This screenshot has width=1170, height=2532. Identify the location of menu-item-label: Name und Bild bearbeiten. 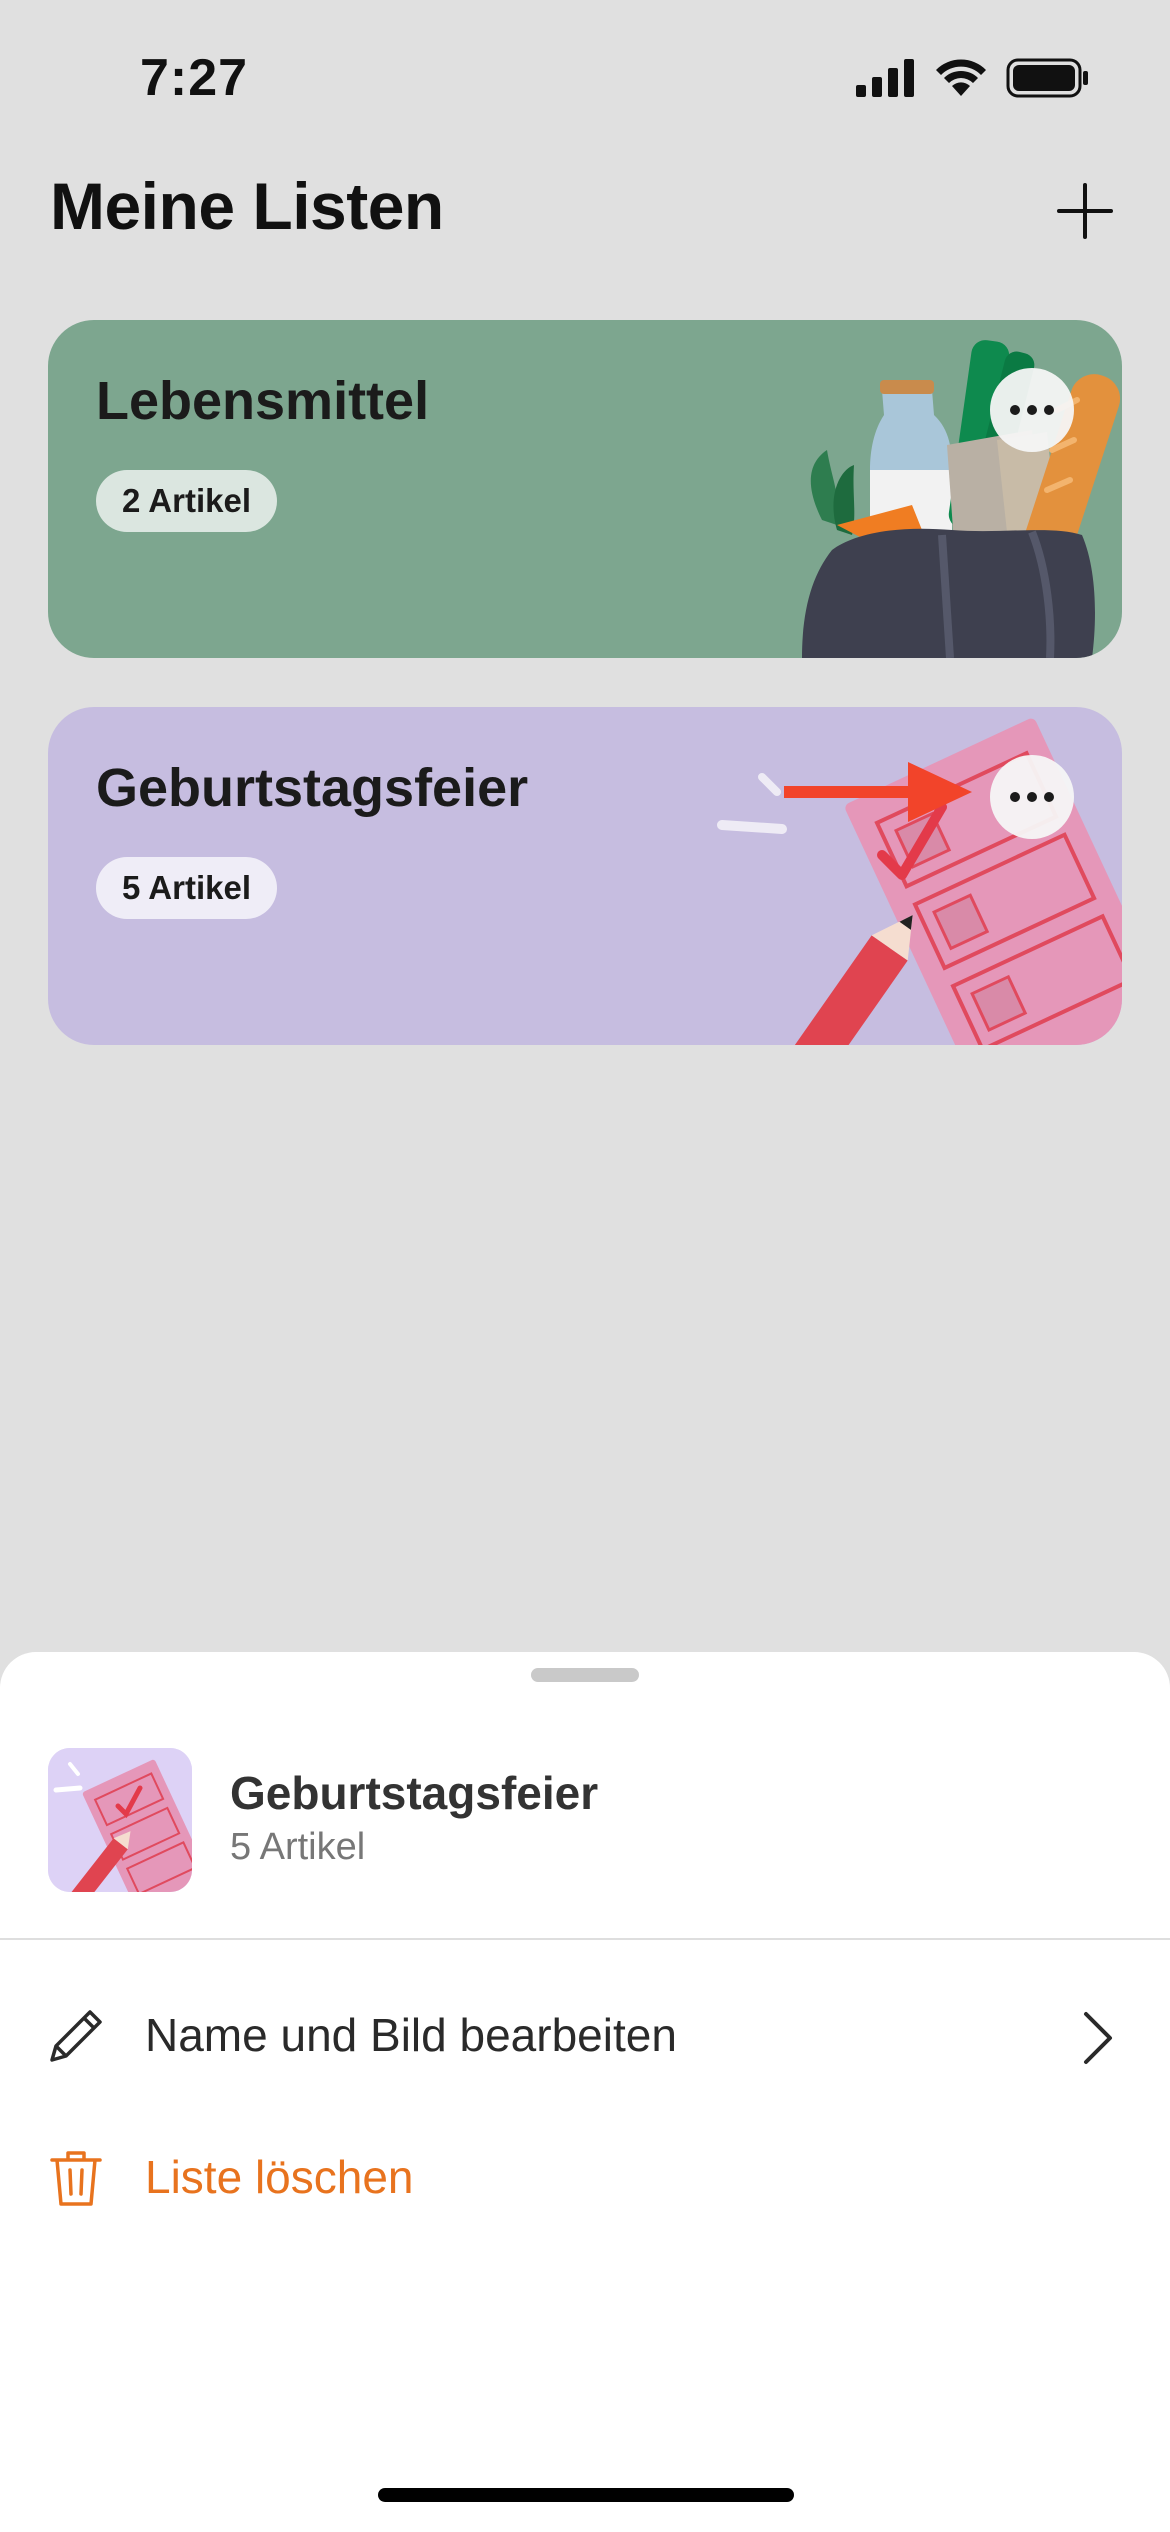
(411, 2035).